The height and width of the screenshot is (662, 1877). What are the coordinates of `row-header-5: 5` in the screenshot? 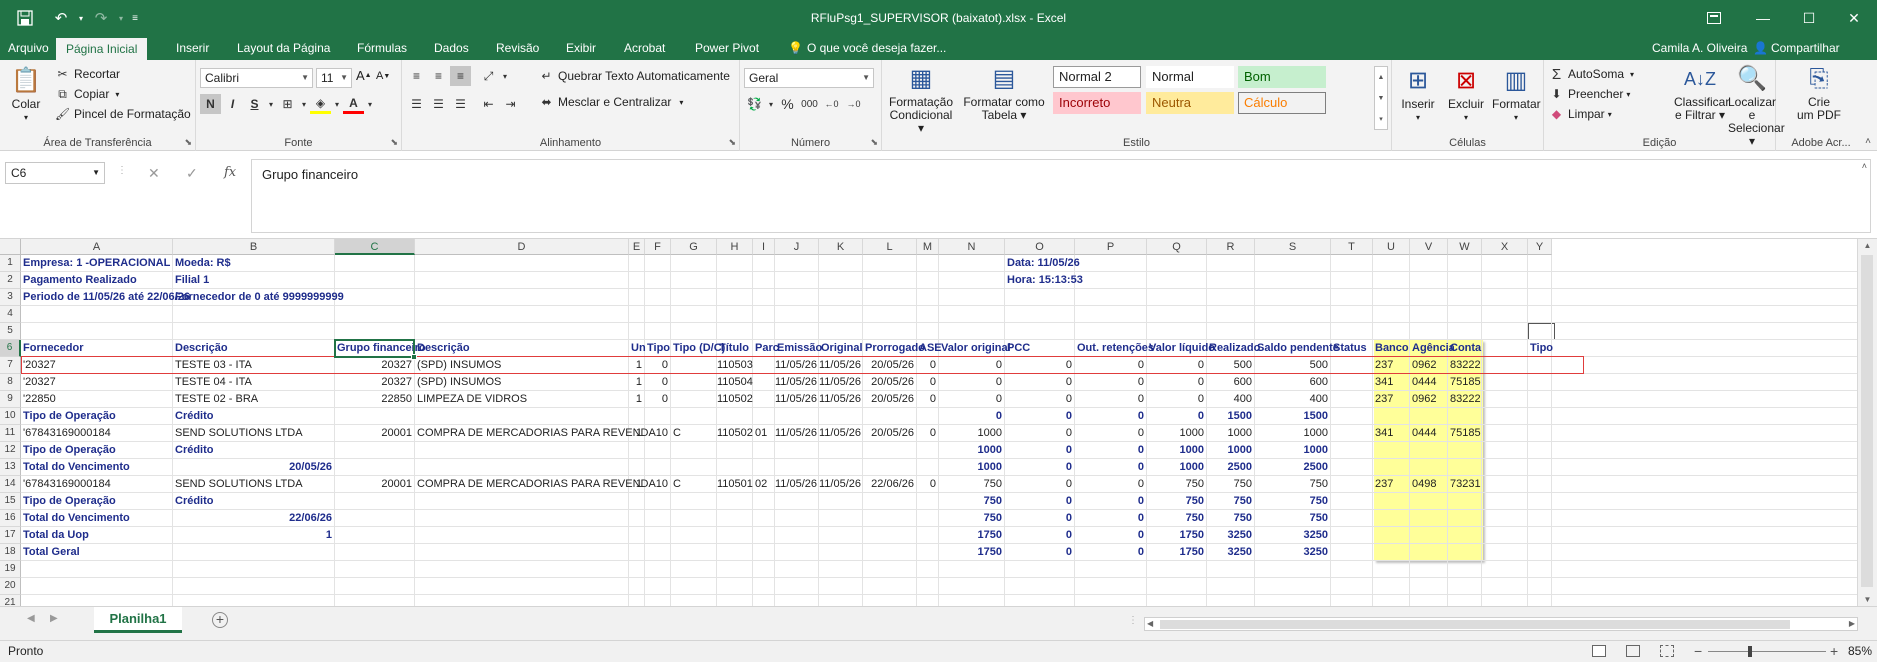 It's located at (10, 331).